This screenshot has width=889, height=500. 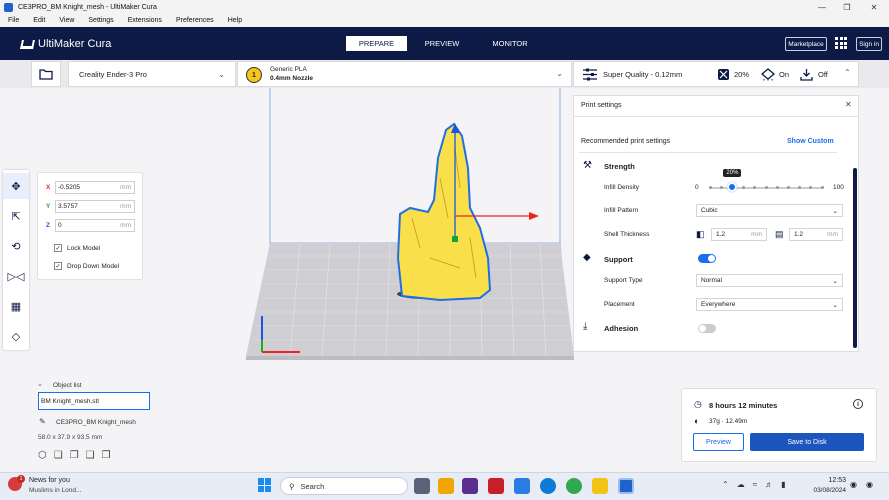 What do you see at coordinates (145, 20) in the screenshot?
I see `menu-extensions: Extensions` at bounding box center [145, 20].